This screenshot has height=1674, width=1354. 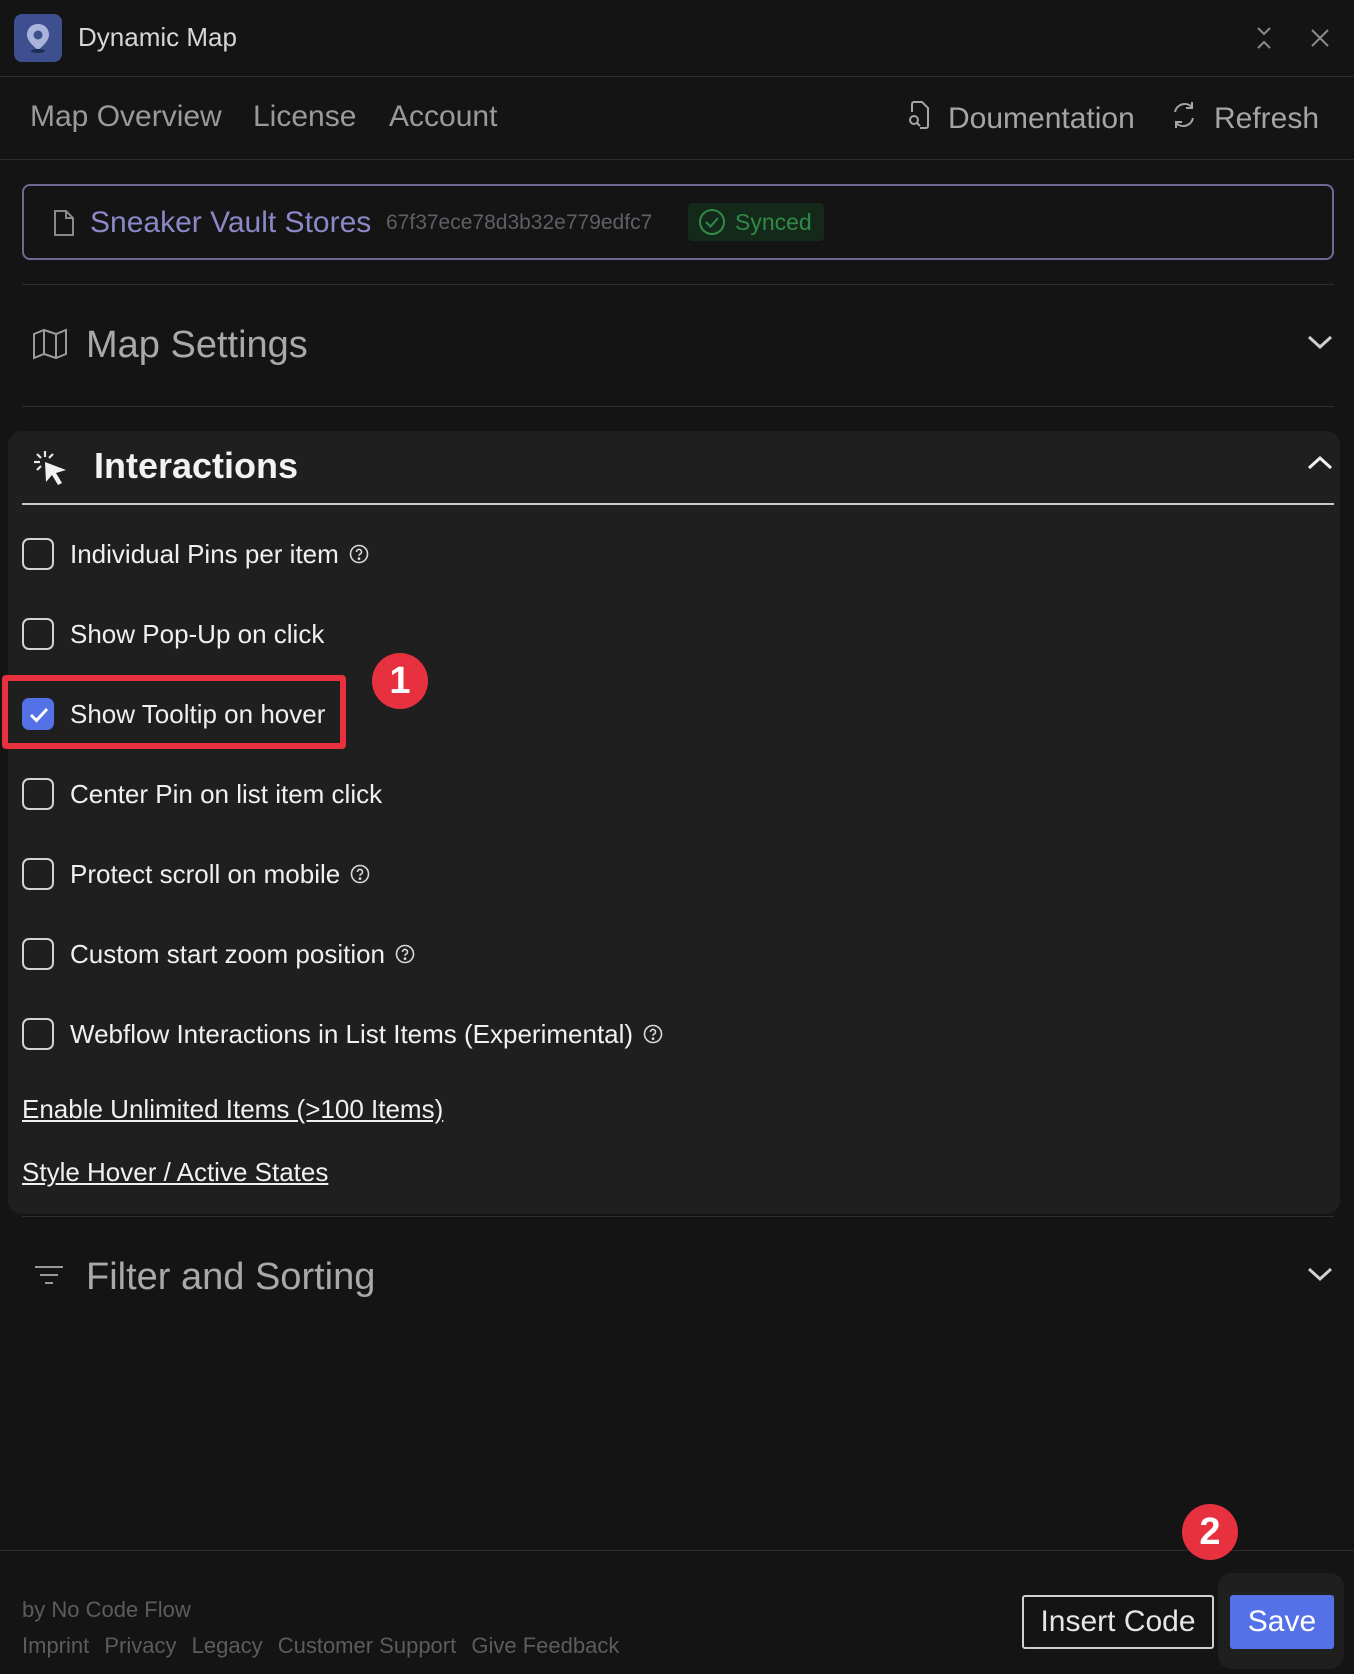 I want to click on filter-icon, so click(x=49, y=1277).